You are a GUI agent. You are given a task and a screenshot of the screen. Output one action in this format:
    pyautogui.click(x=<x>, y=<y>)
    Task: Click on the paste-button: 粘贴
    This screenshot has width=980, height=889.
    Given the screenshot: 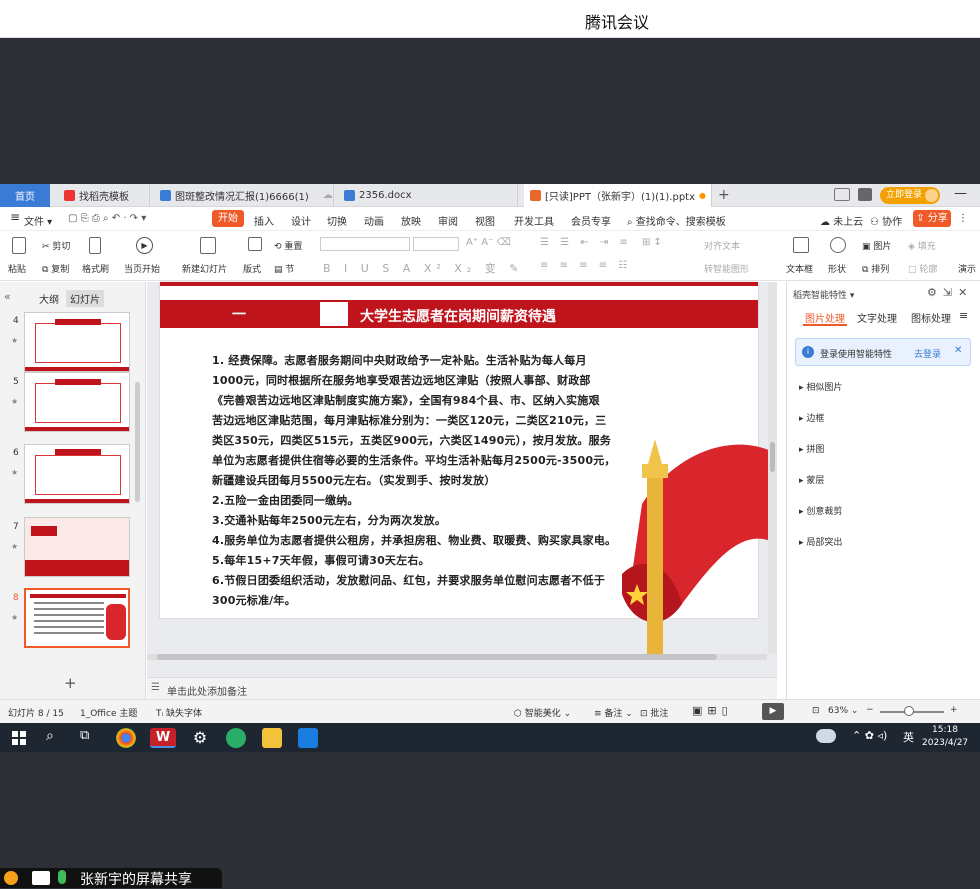 What is the action you would take?
    pyautogui.click(x=17, y=268)
    